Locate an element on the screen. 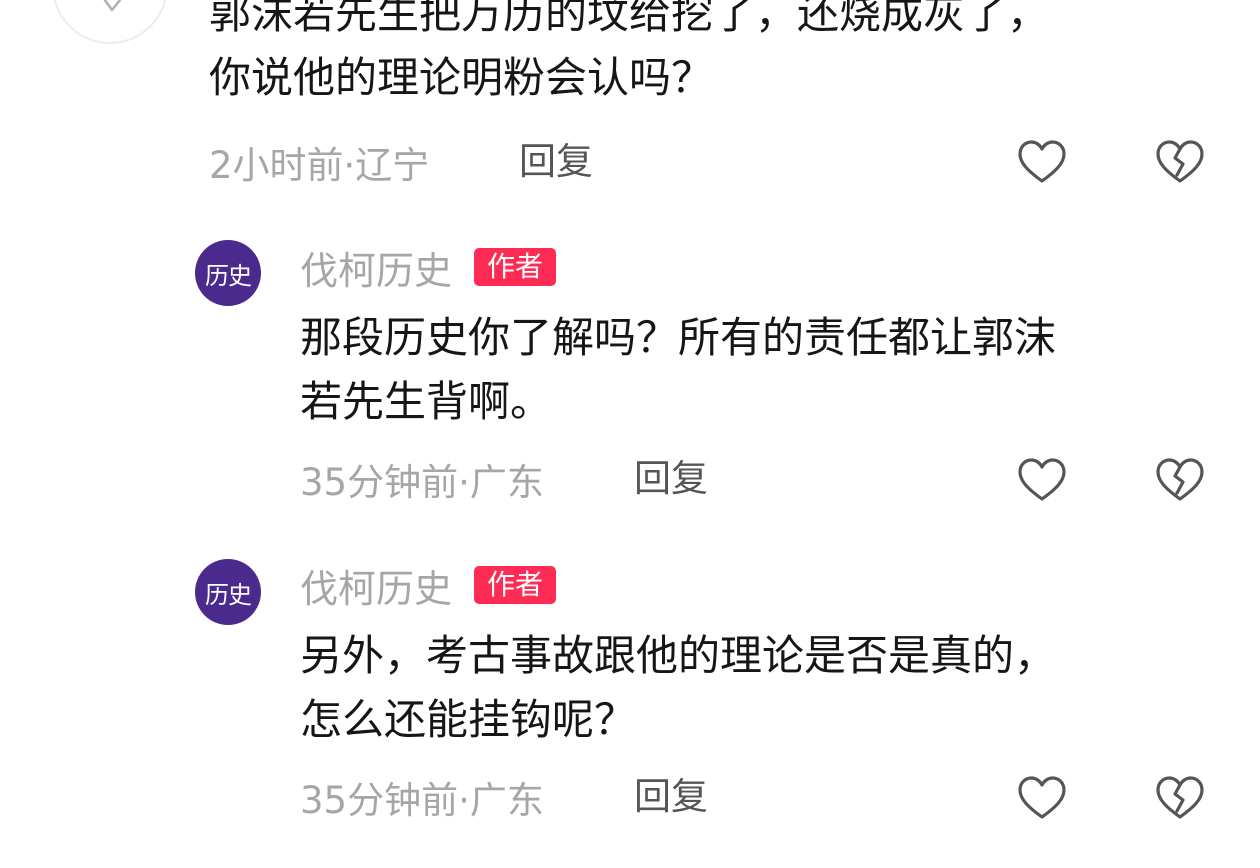  reply-text: 另外，考古事故跟他的理论是否是真的， 怎么还能挂钩呢？ is located at coordinates (678, 687).